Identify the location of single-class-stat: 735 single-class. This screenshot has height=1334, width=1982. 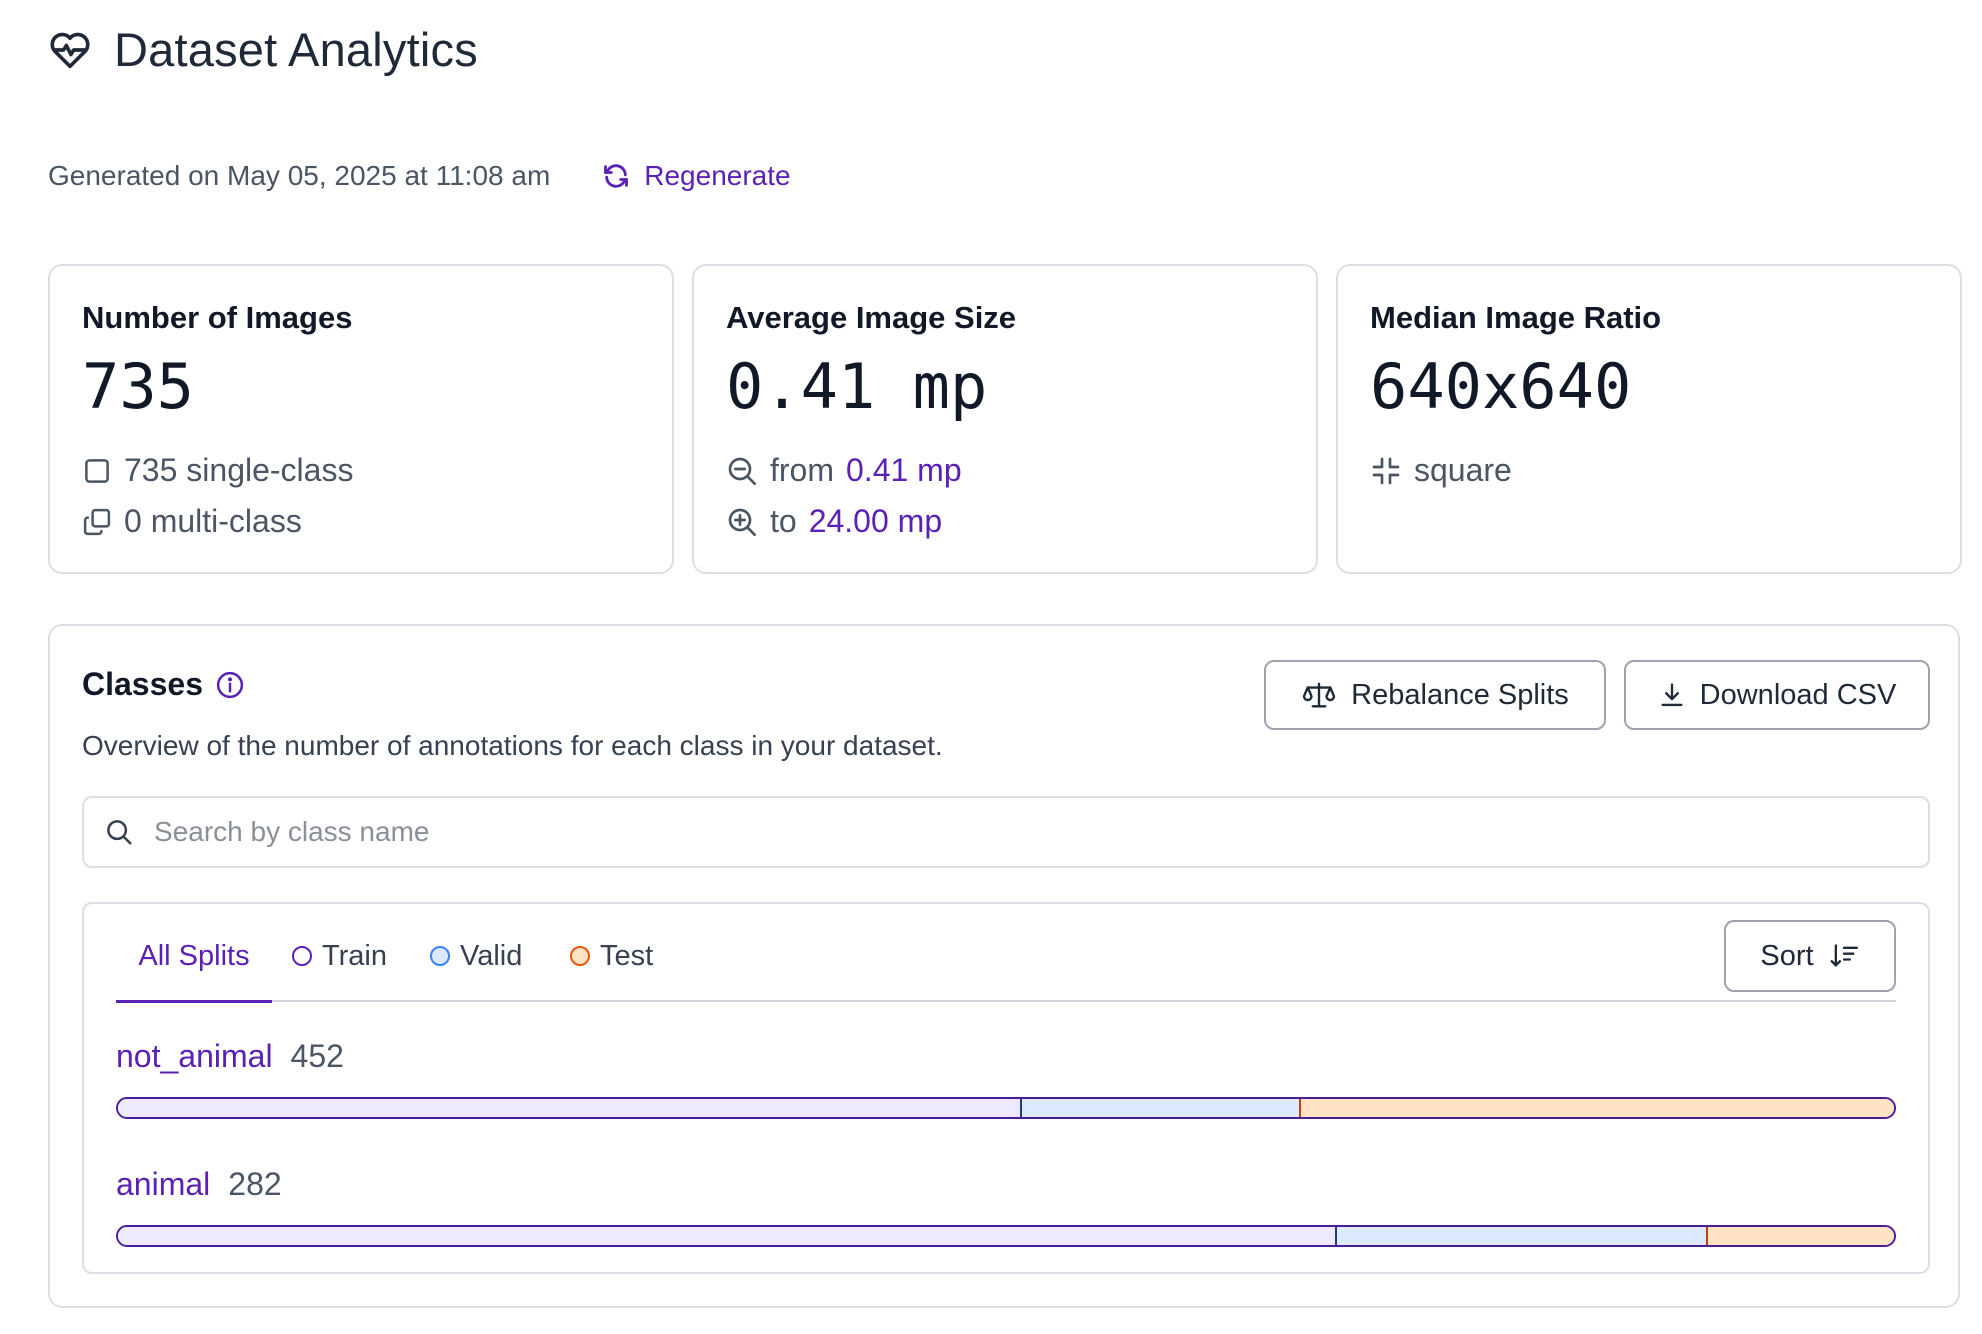
(361, 470).